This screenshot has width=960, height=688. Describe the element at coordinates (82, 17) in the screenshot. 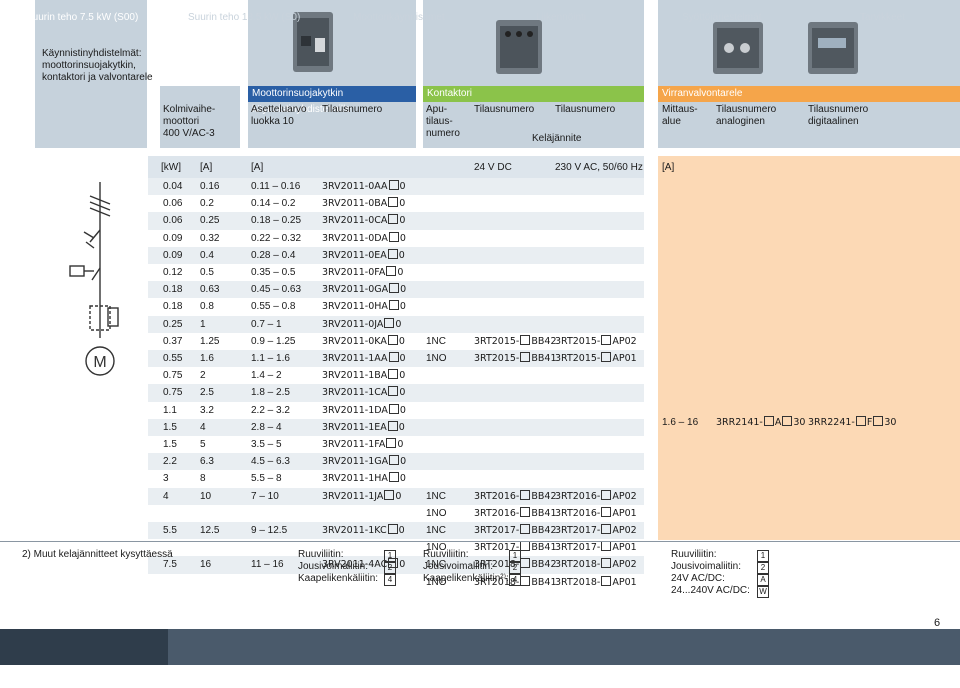

I see `nav-item-7-5kw: Suurin teho 7.5 kW (S00)` at that location.